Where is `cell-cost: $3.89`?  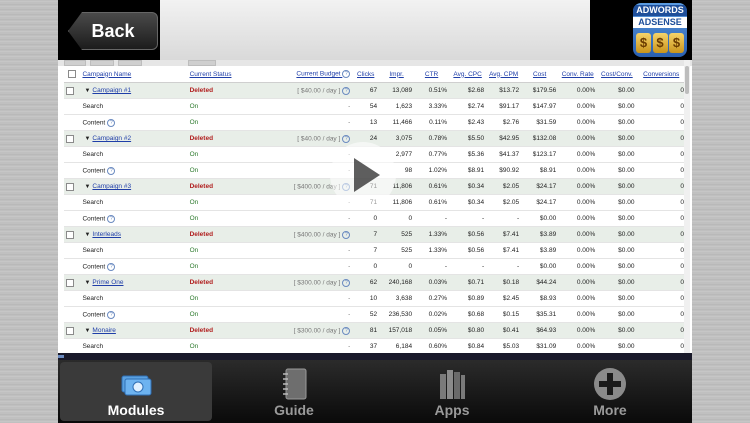 cell-cost: $3.89 is located at coordinates (540, 234).